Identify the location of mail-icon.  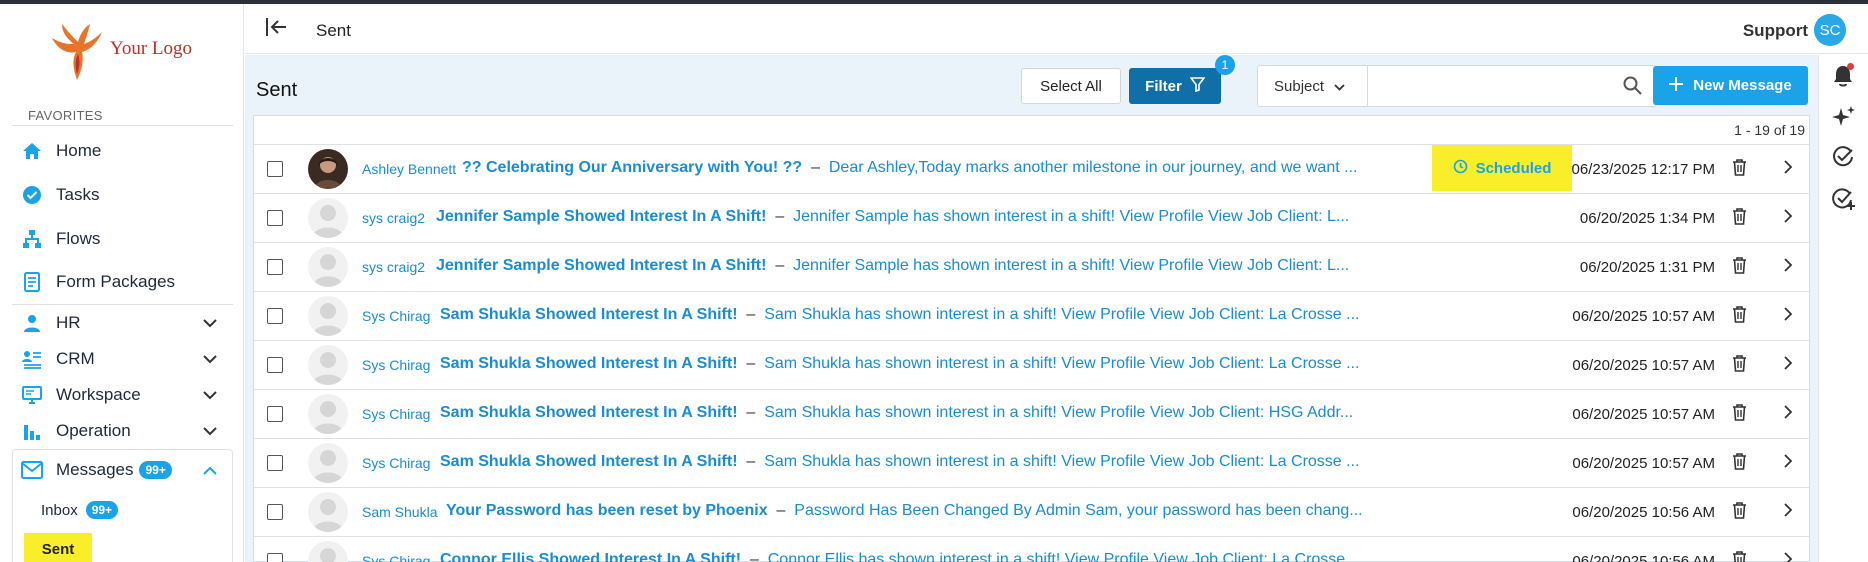
(32, 470).